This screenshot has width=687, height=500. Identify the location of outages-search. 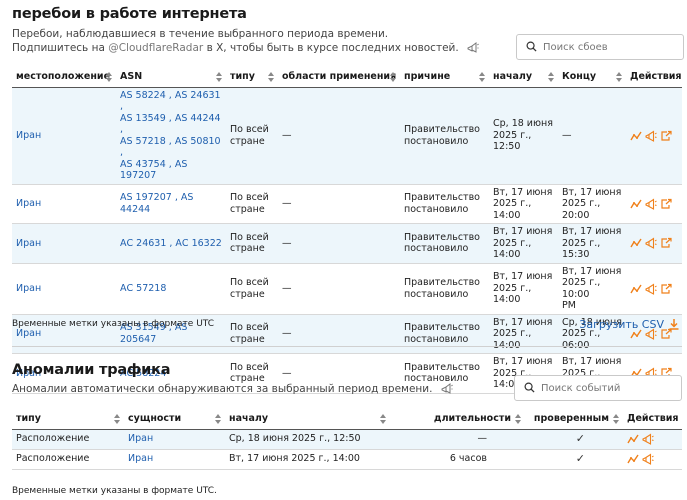
(600, 47).